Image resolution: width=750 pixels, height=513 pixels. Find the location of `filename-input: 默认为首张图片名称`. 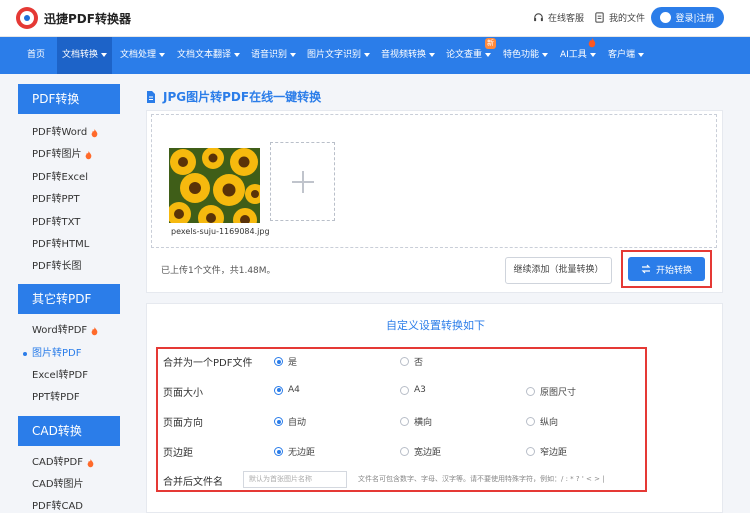

filename-input: 默认为首张图片名称 is located at coordinates (295, 479).